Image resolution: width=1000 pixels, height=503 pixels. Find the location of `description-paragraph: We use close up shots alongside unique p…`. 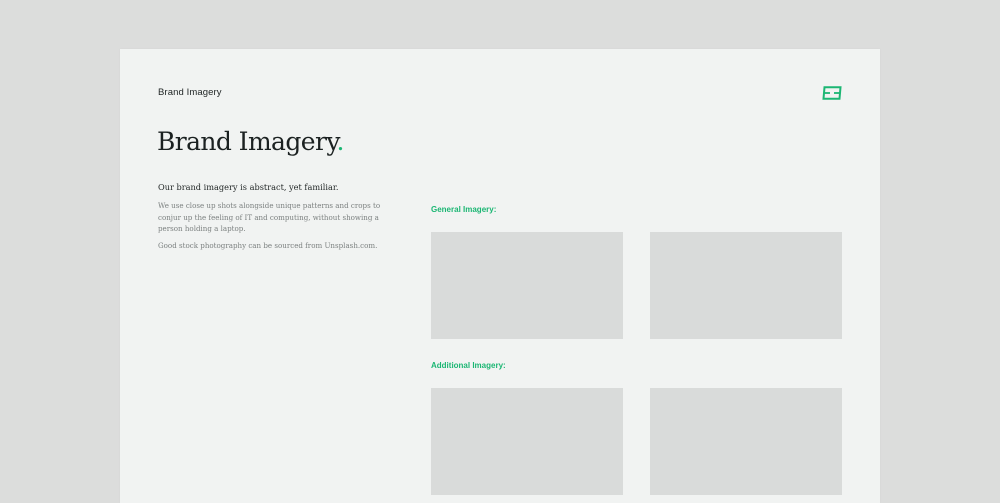

description-paragraph: We use close up shots alongside unique p… is located at coordinates (269, 217).